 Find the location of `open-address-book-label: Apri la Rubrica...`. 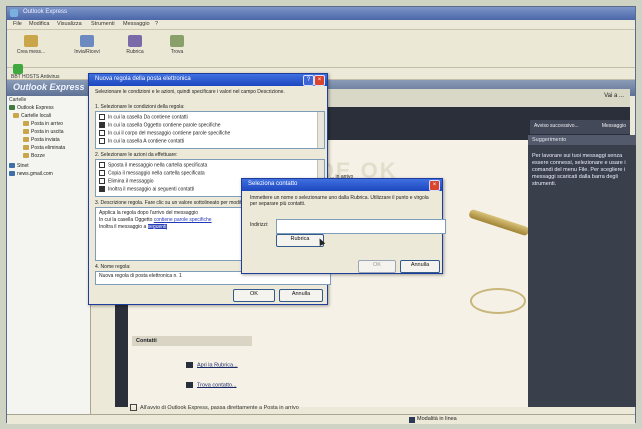

open-address-book-label: Apri la Rubrica... is located at coordinates (217, 365).